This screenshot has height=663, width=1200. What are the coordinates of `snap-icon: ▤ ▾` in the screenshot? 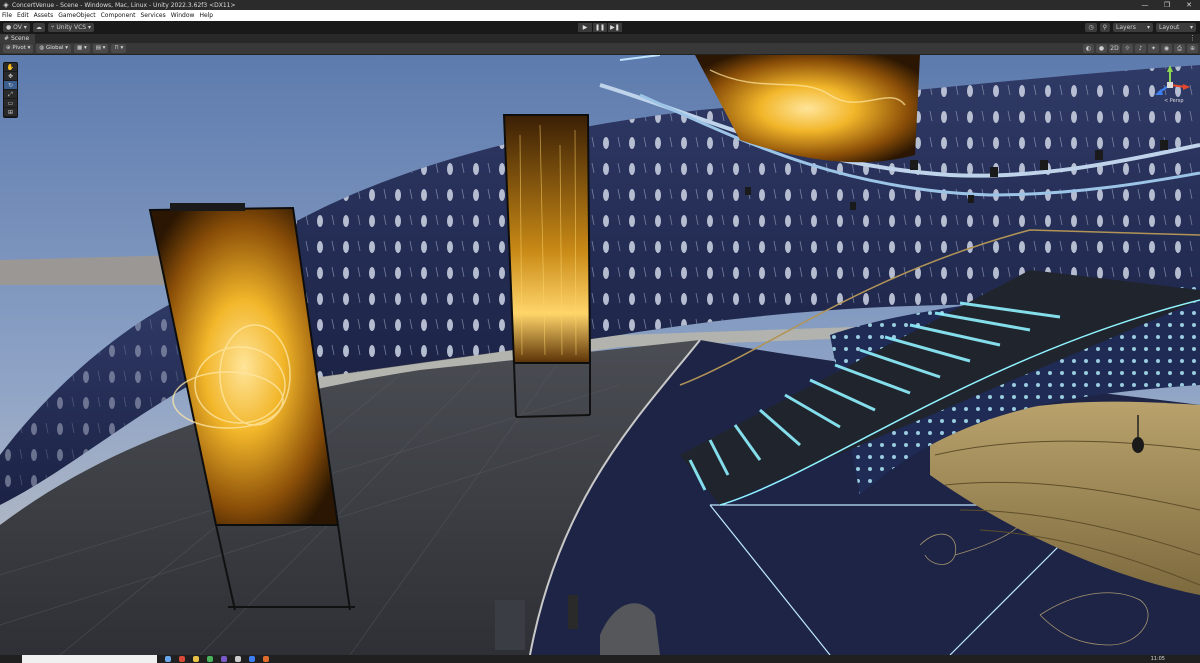 It's located at (100, 48).